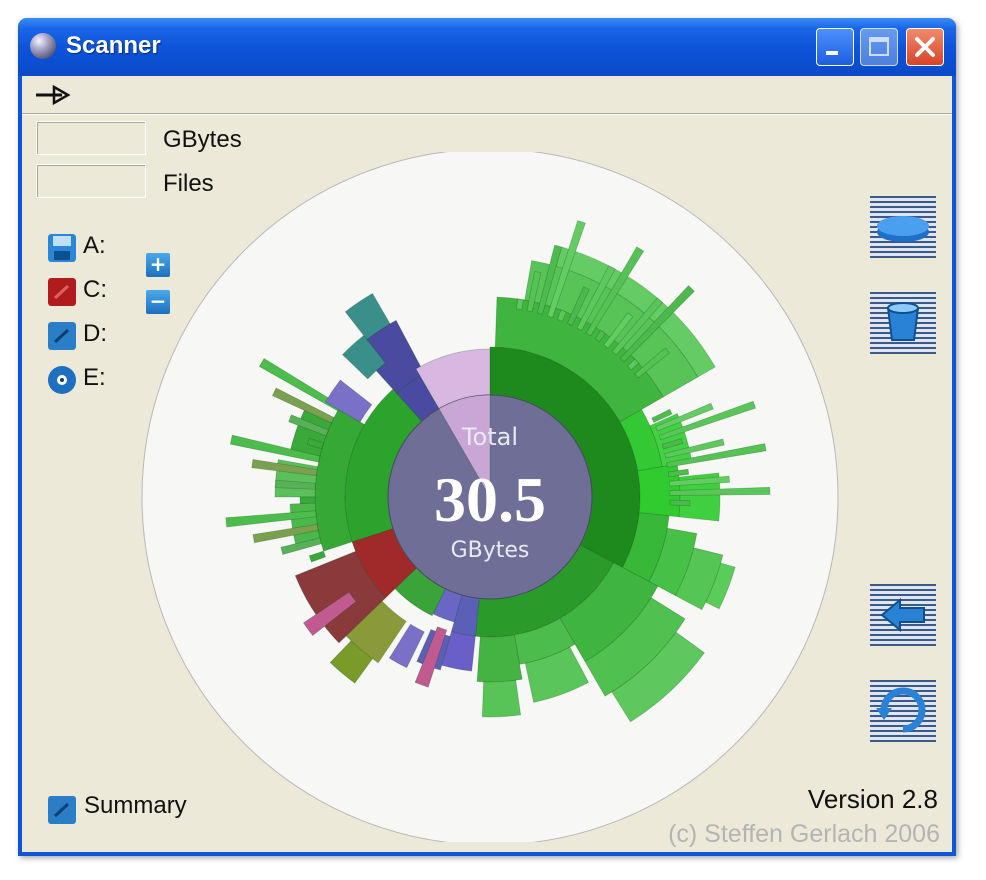 The height and width of the screenshot is (880, 986). I want to click on window-title: Scanner, so click(113, 45).